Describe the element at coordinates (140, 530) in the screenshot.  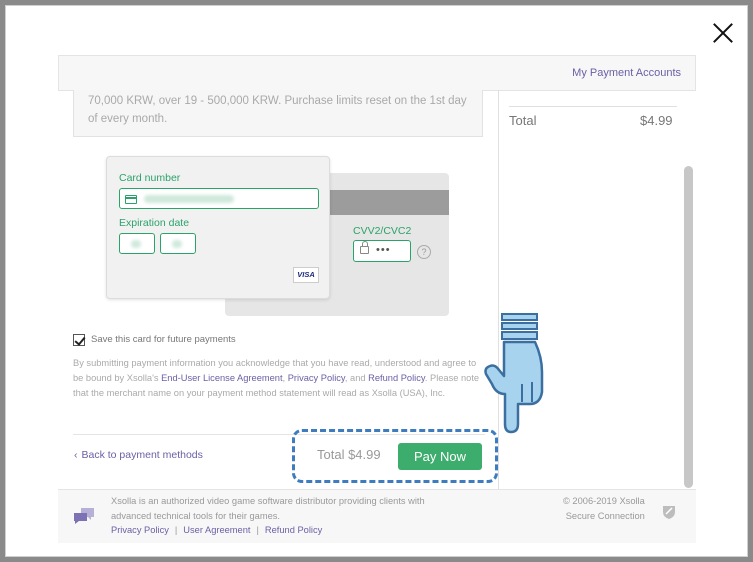
I see `footer-privacy-link: Privacy Policy` at that location.